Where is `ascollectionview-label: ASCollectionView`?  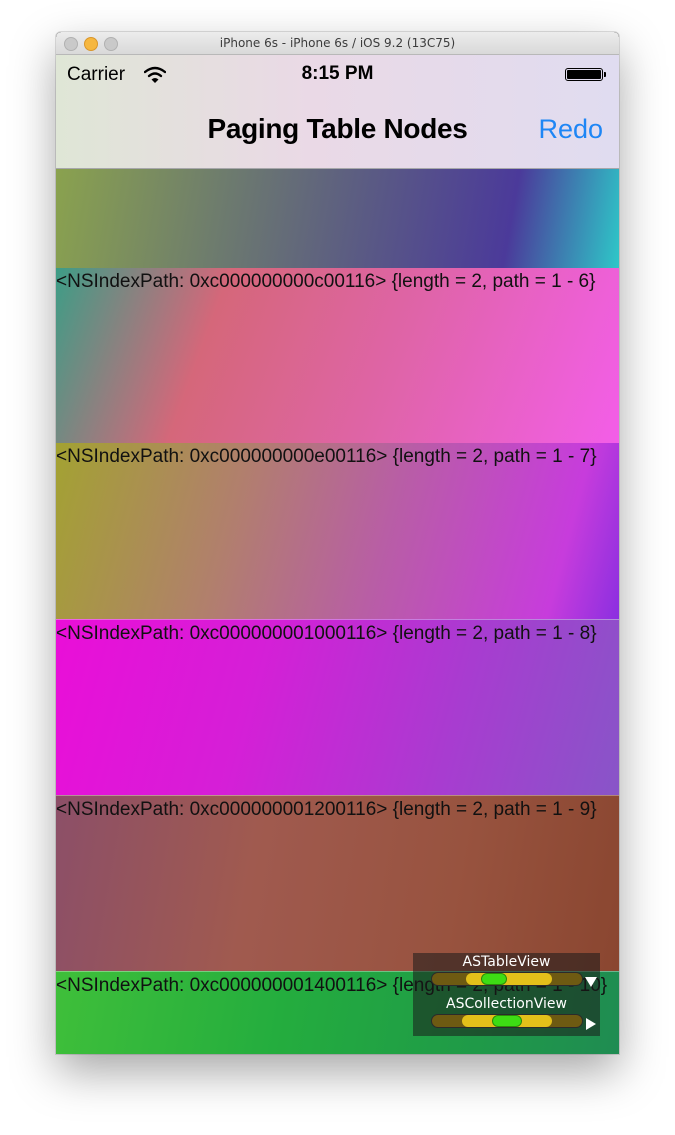
ascollectionview-label: ASCollectionView is located at coordinates (506, 1004).